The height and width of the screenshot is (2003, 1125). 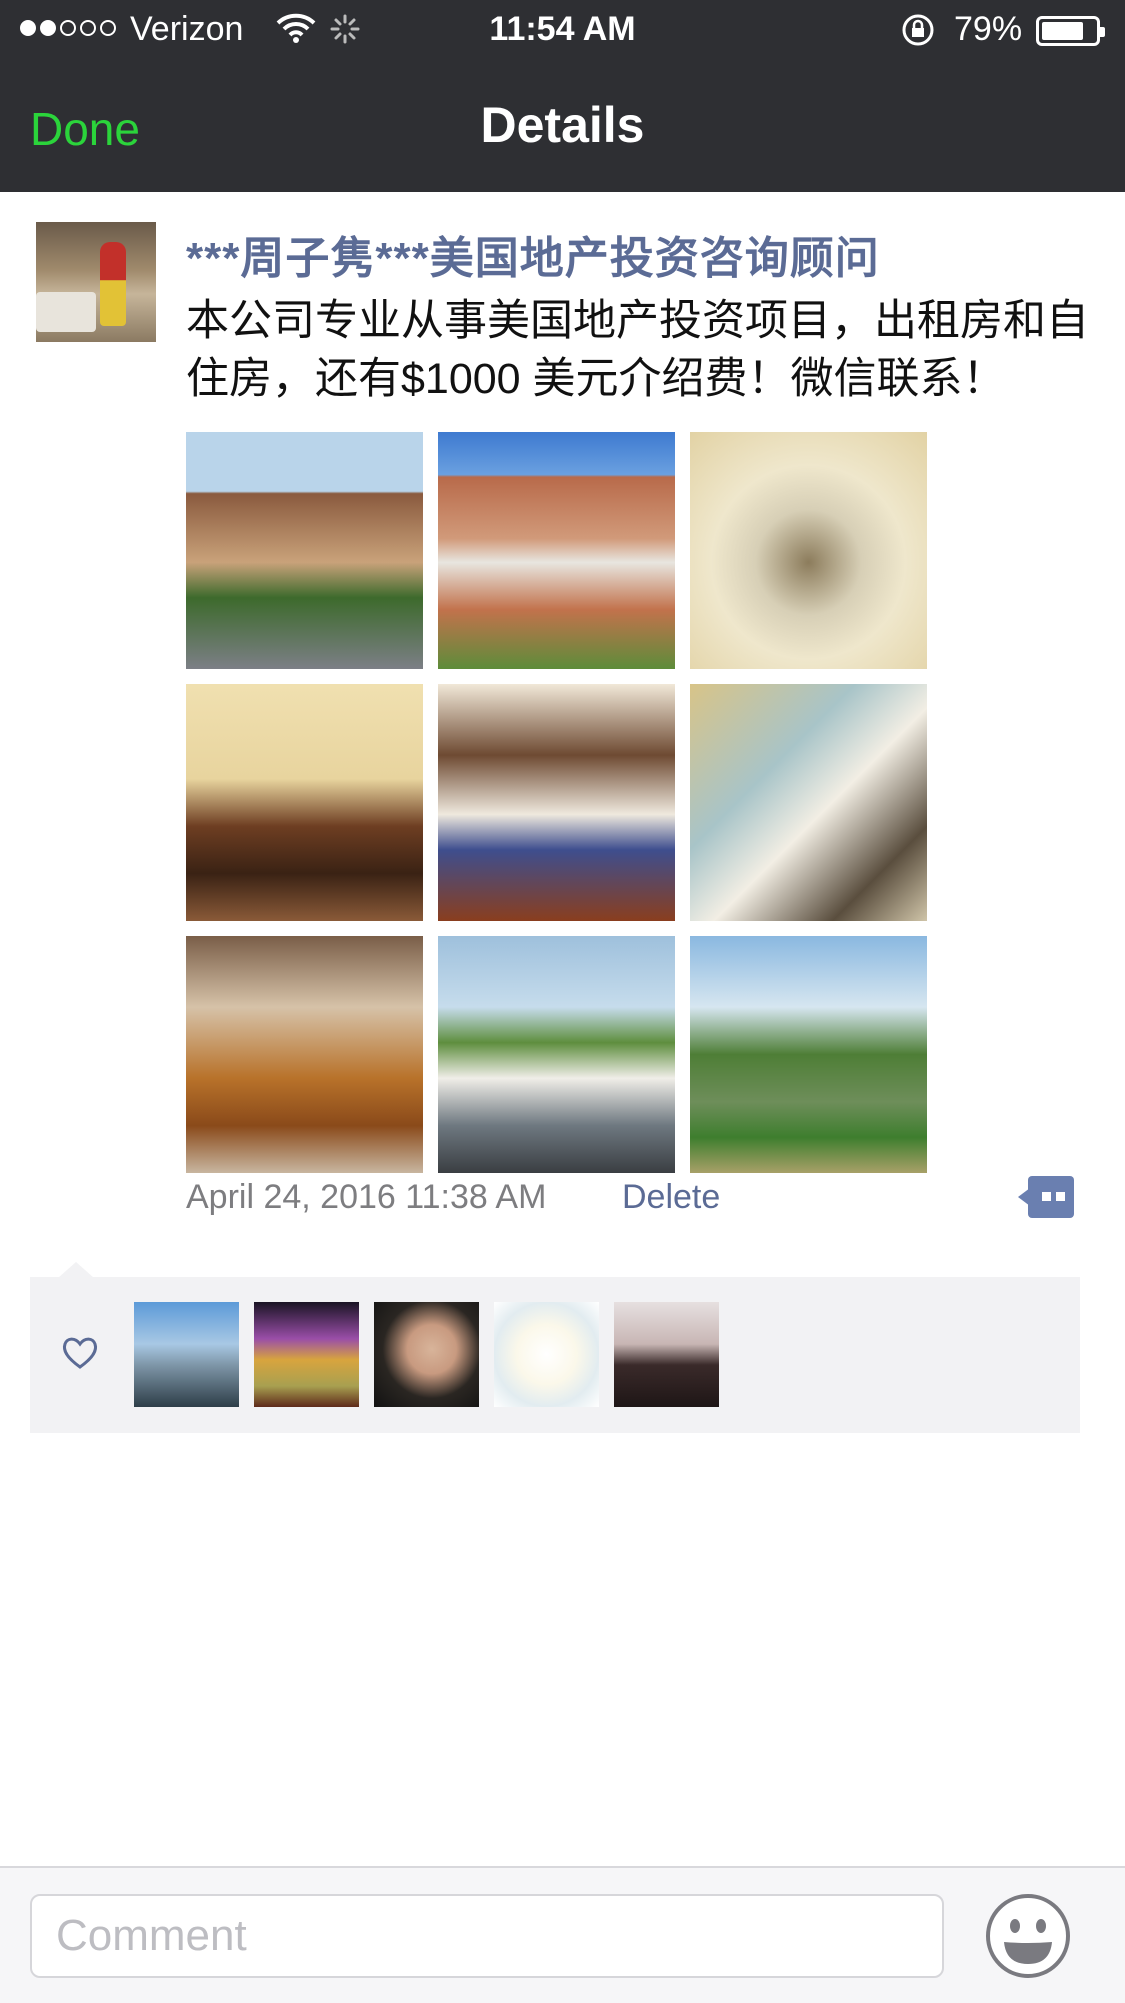 What do you see at coordinates (487, 1936) in the screenshot?
I see `comment-input` at bounding box center [487, 1936].